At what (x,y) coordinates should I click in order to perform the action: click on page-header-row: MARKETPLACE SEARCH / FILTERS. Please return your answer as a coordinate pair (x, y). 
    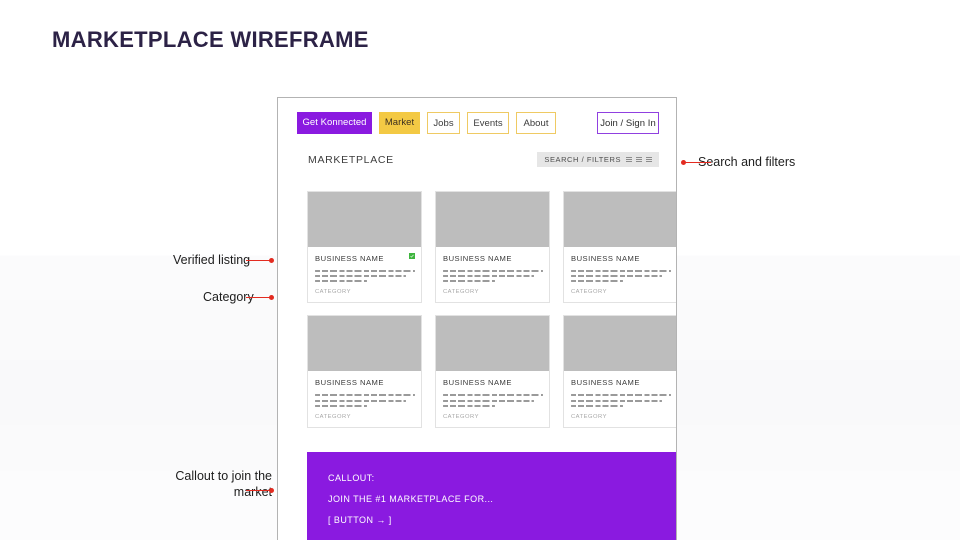
    Looking at the image, I should click on (478, 161).